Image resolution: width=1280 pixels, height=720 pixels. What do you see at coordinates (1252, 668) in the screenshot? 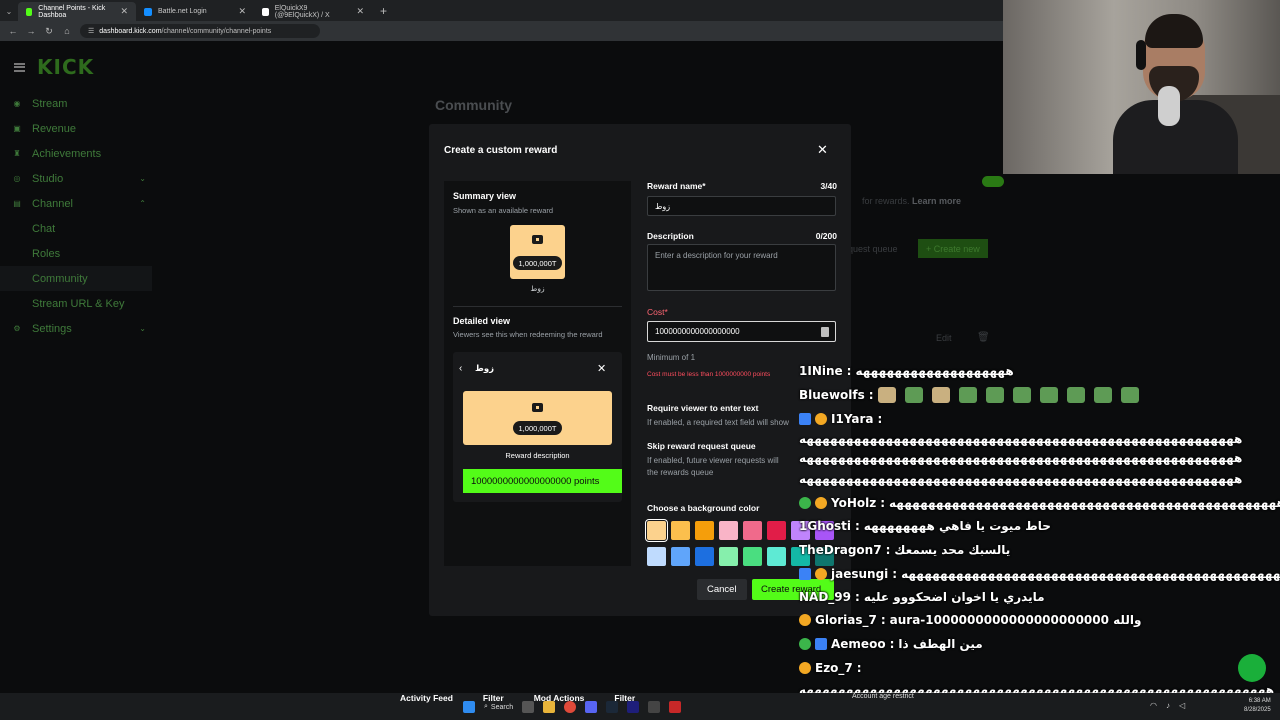
I see `chat-bubble-icon` at bounding box center [1252, 668].